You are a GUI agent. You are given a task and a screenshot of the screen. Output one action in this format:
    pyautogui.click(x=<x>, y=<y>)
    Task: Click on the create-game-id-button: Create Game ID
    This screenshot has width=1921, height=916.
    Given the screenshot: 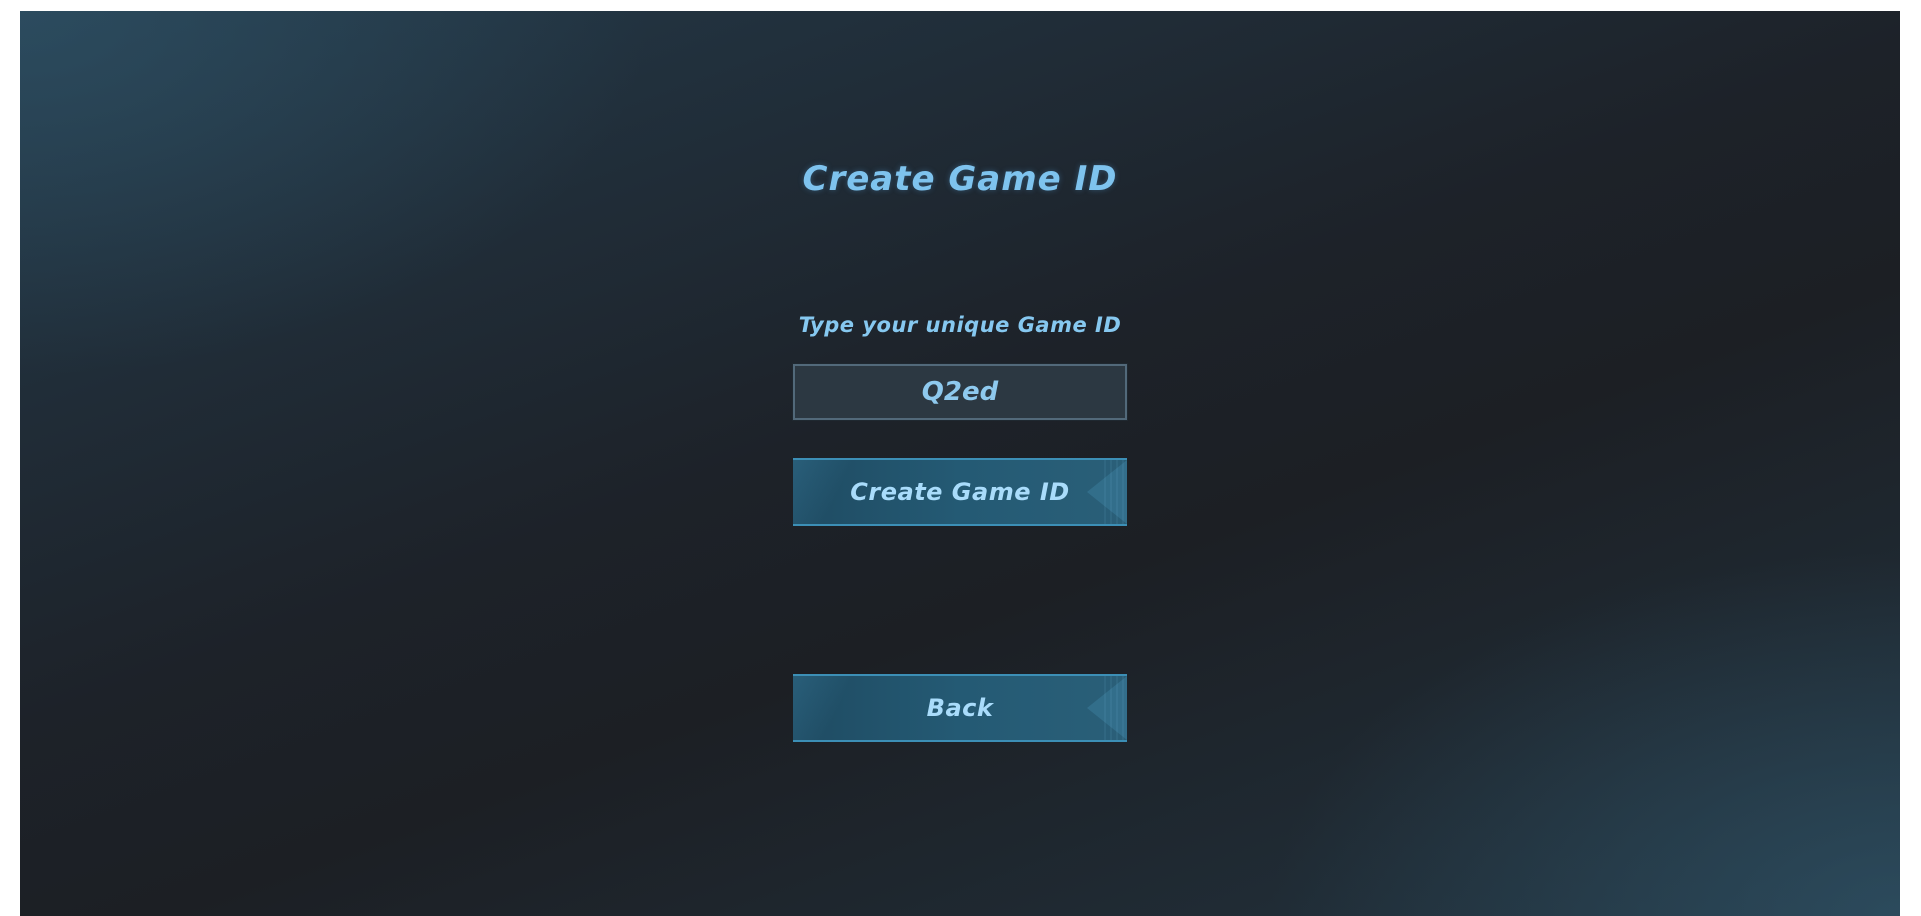 What is the action you would take?
    pyautogui.click(x=960, y=492)
    